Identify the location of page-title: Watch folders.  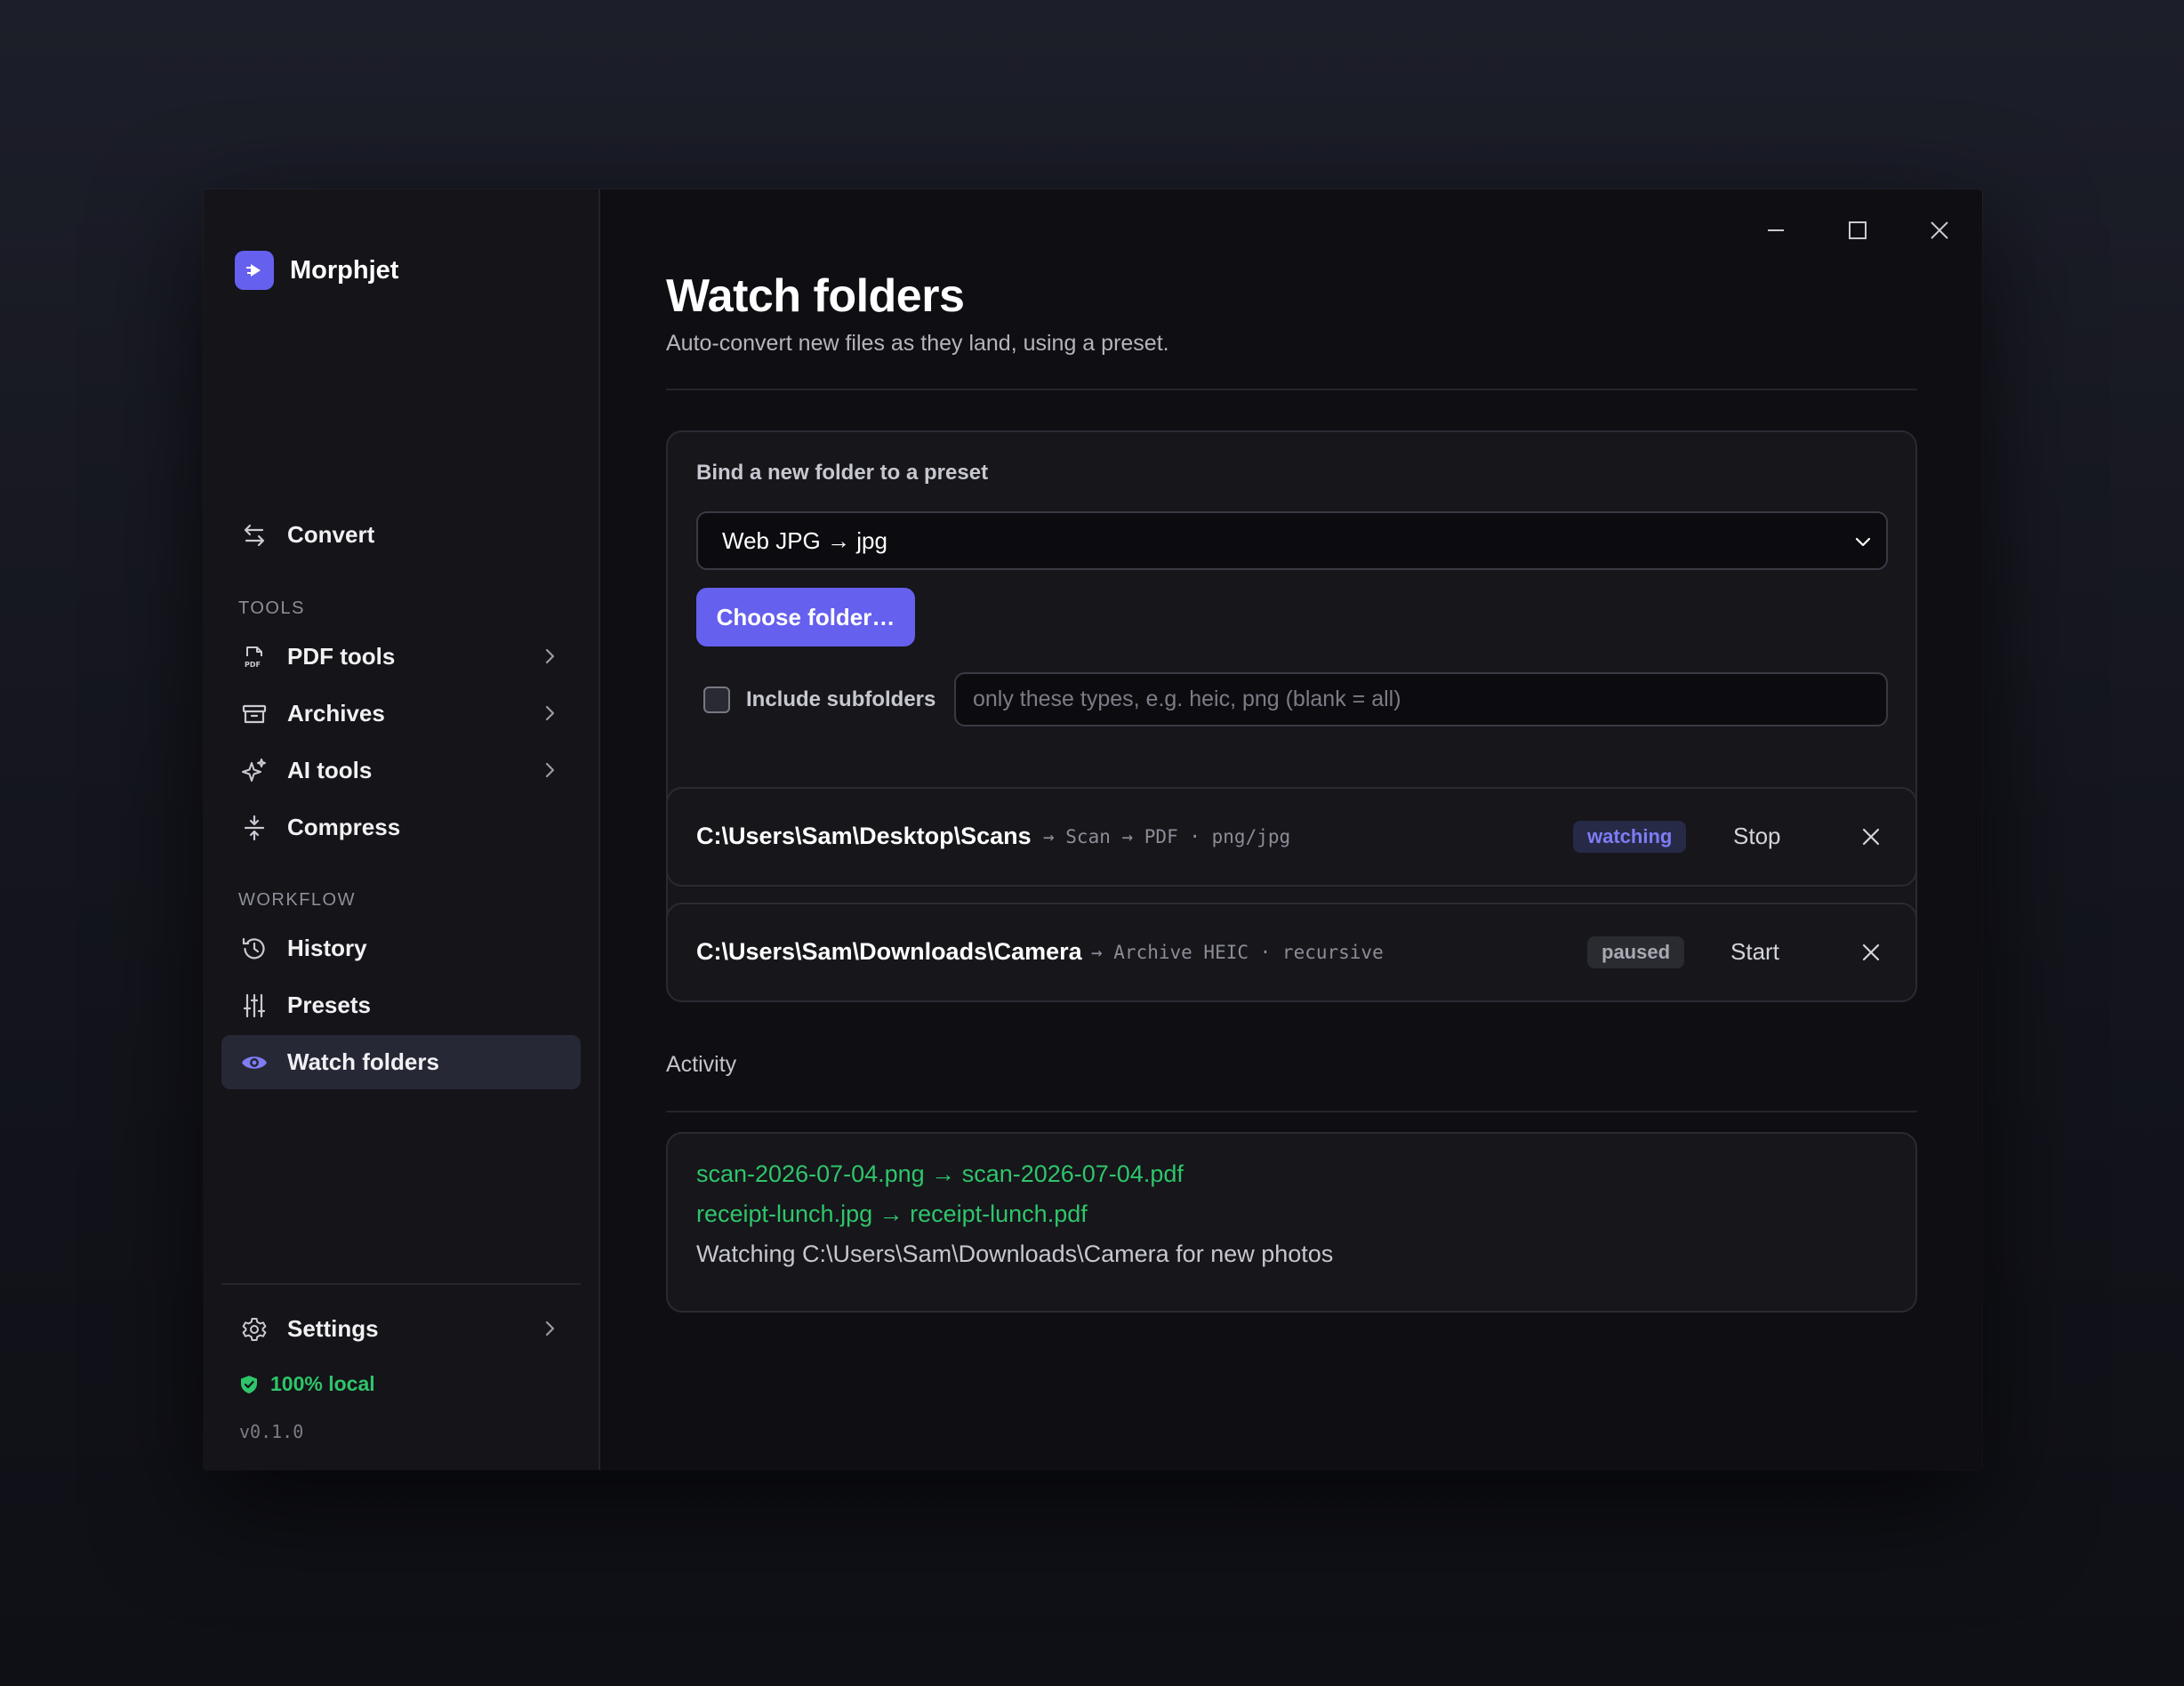
(815, 296).